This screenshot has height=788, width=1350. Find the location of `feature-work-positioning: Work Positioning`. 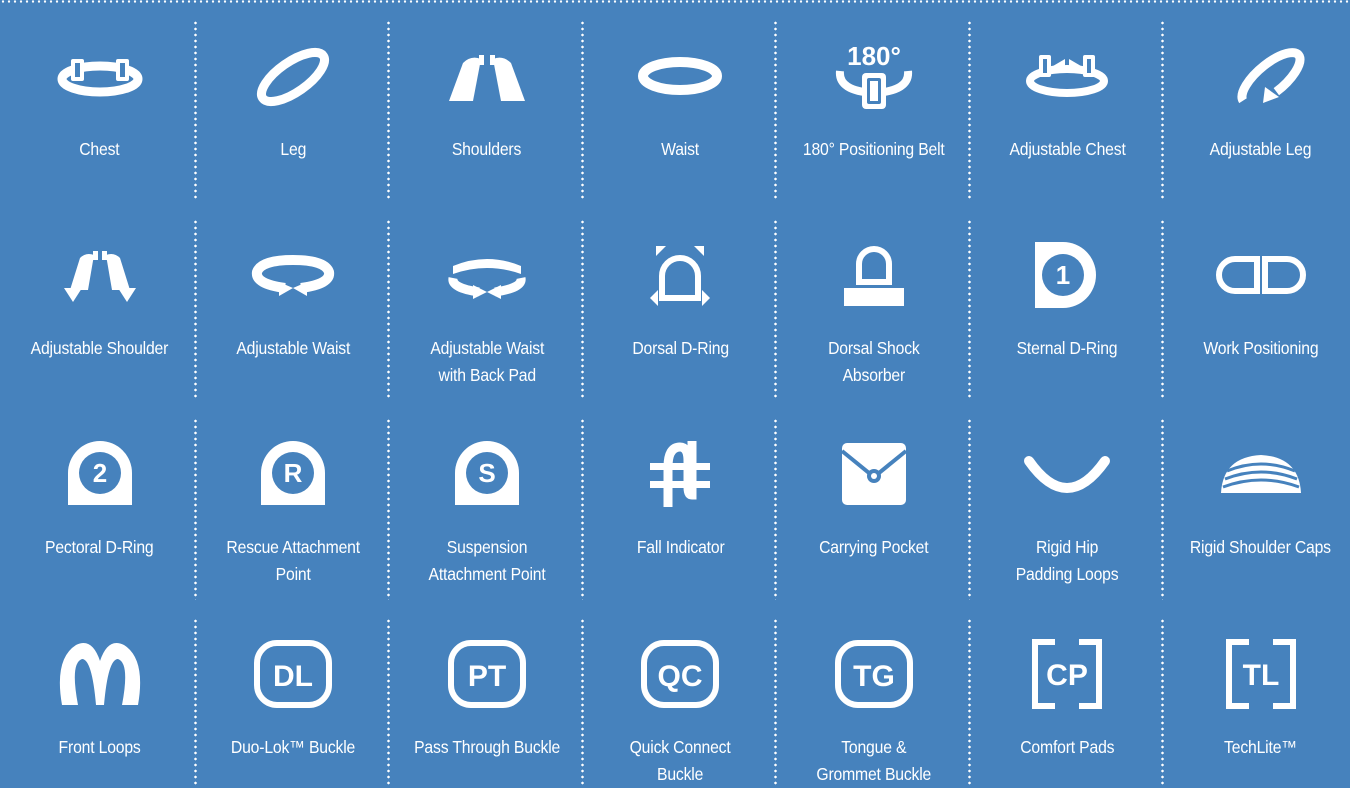

feature-work-positioning: Work Positioning is located at coordinates (1257, 302).